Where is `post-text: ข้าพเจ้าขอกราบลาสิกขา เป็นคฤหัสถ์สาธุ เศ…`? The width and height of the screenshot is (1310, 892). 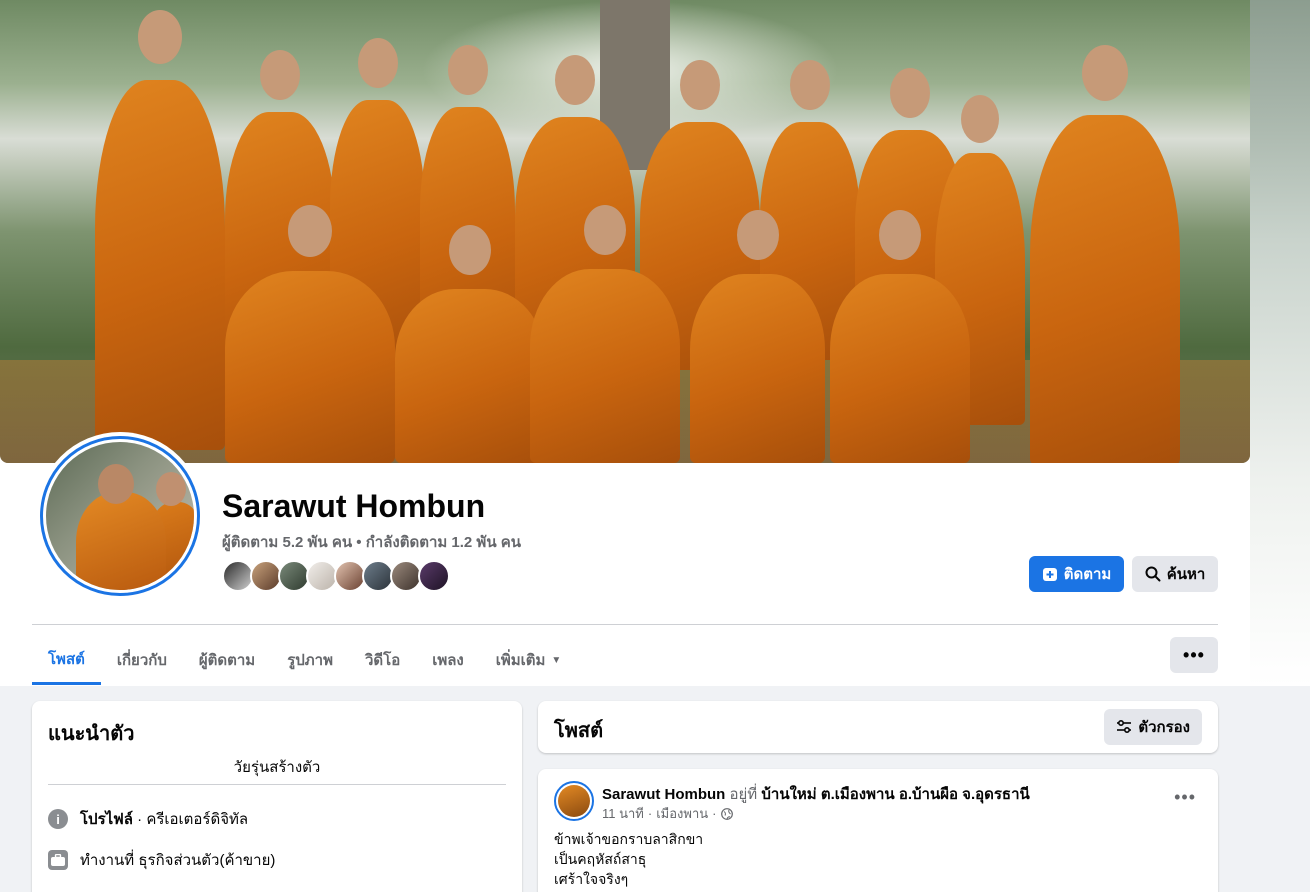 post-text: ข้าพเจ้าขอกราบลาสิกขา เป็นคฤหัสถ์สาธุ เศ… is located at coordinates (628, 859).